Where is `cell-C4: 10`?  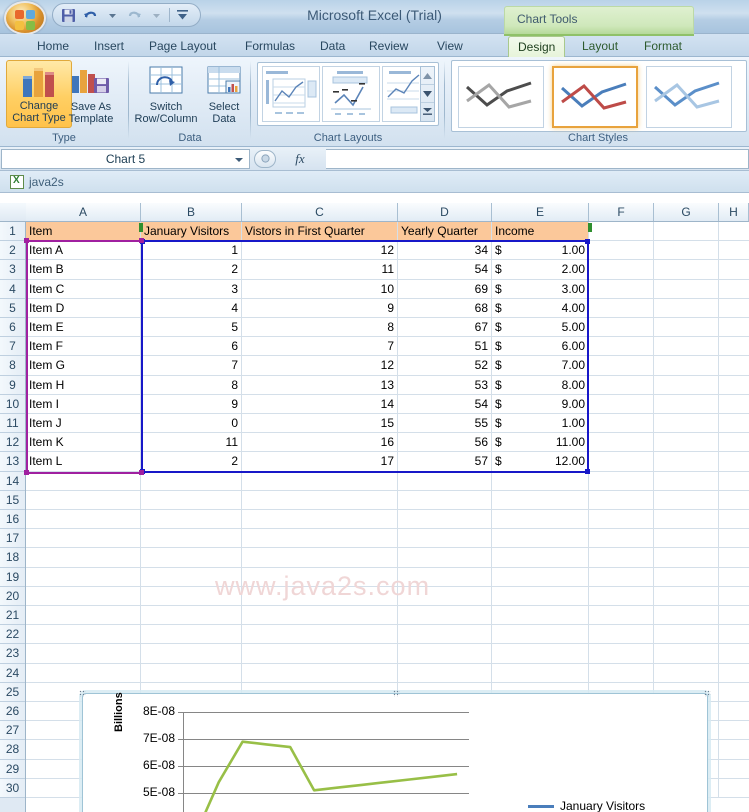
cell-C4: 10 is located at coordinates (320, 289).